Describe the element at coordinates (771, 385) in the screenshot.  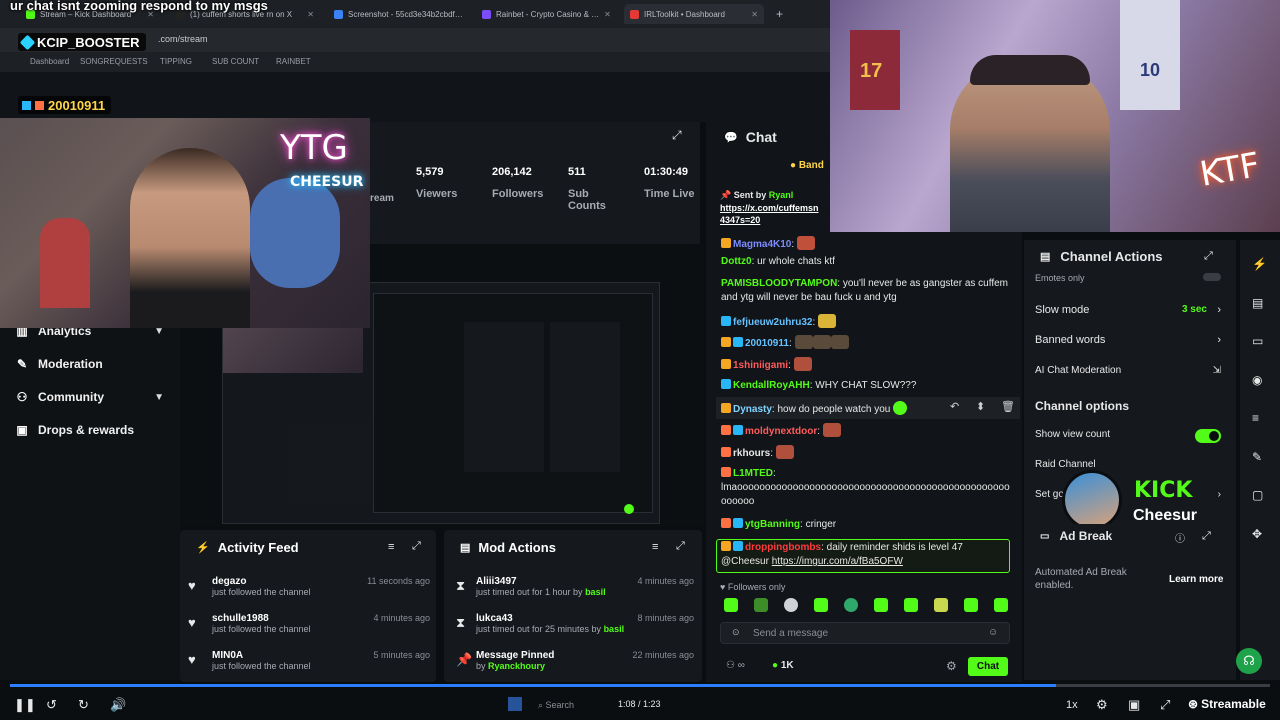
I see `chat-username: KendallRoyAHH` at that location.